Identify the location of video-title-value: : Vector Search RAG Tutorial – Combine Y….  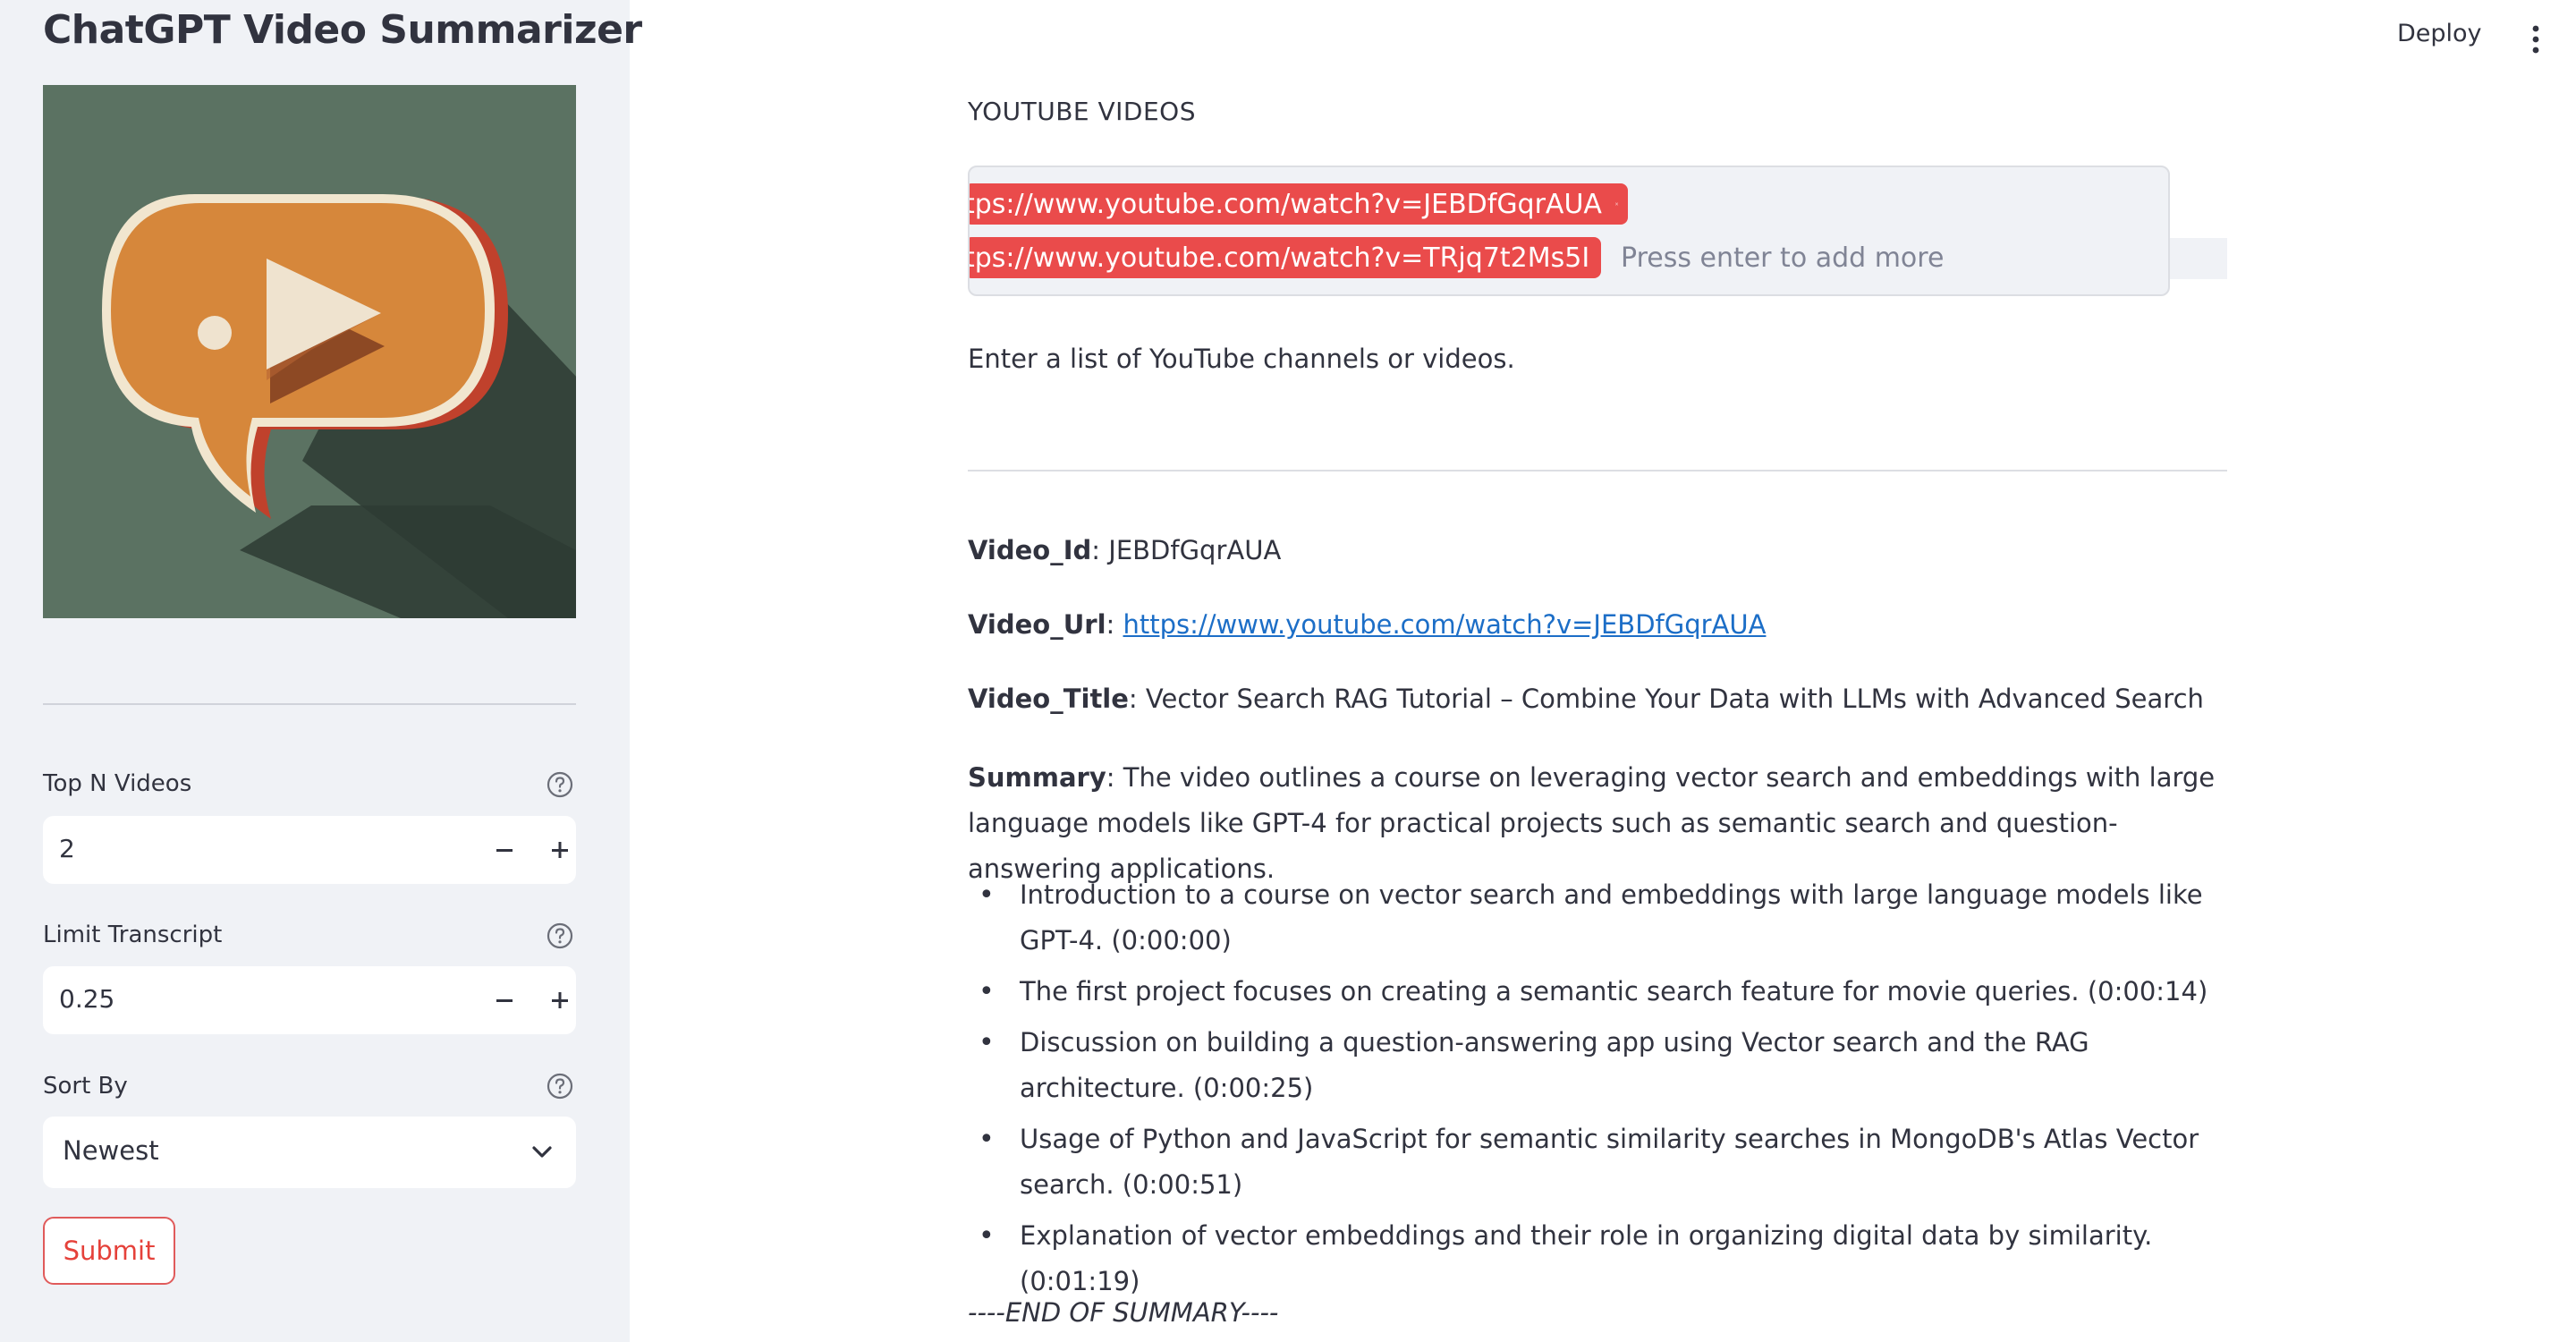
(1666, 699).